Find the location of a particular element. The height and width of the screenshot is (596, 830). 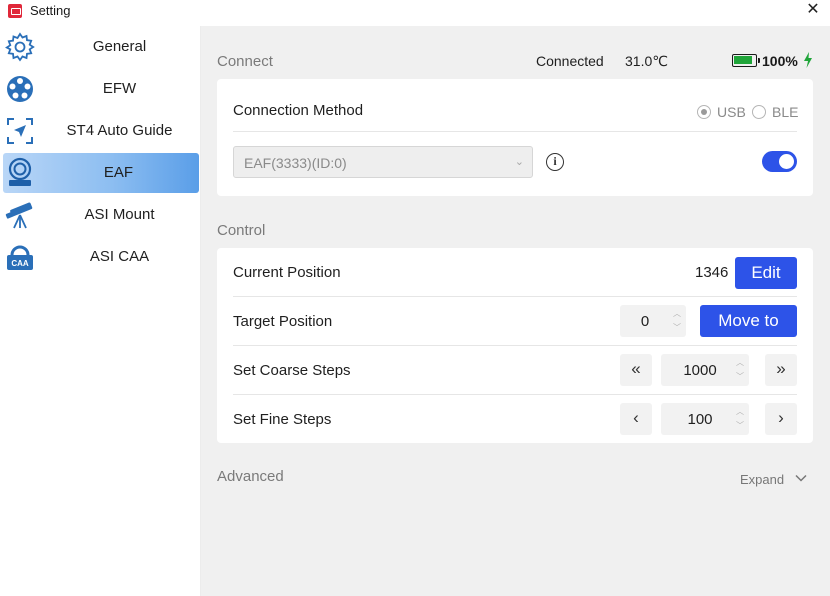

filter-wheel-icon is located at coordinates (20, 89).